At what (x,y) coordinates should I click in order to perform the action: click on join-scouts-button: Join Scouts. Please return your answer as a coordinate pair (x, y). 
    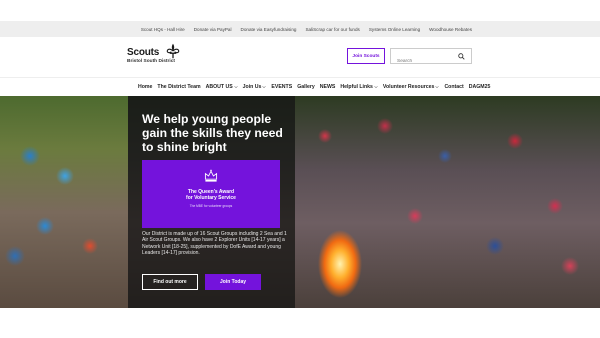
    Looking at the image, I should click on (366, 56).